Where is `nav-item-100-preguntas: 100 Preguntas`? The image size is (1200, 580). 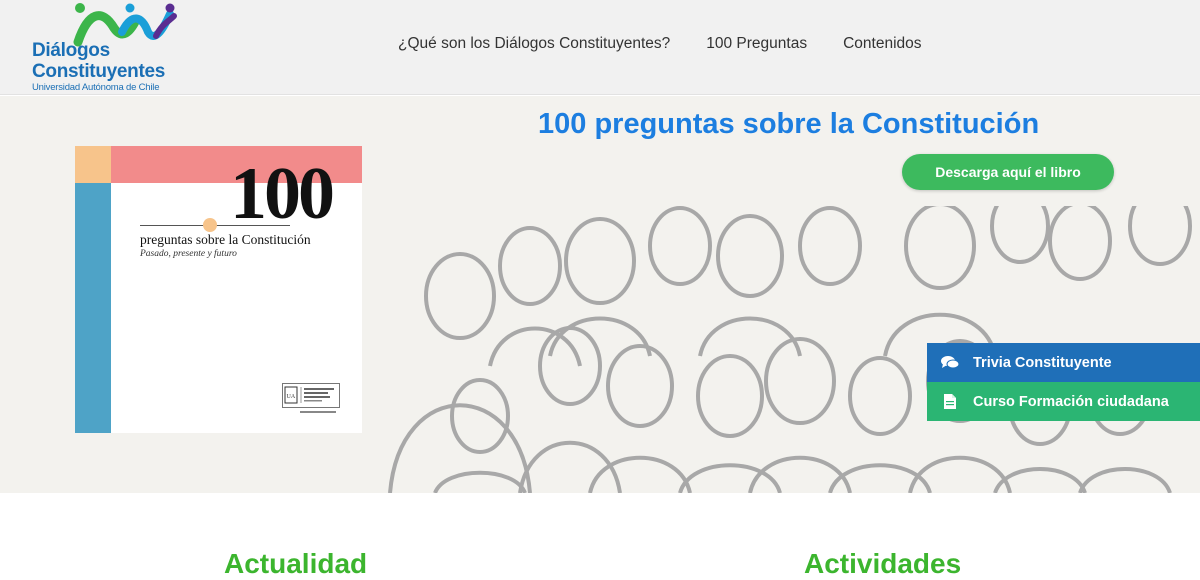
nav-item-100-preguntas: 100 Preguntas is located at coordinates (756, 44).